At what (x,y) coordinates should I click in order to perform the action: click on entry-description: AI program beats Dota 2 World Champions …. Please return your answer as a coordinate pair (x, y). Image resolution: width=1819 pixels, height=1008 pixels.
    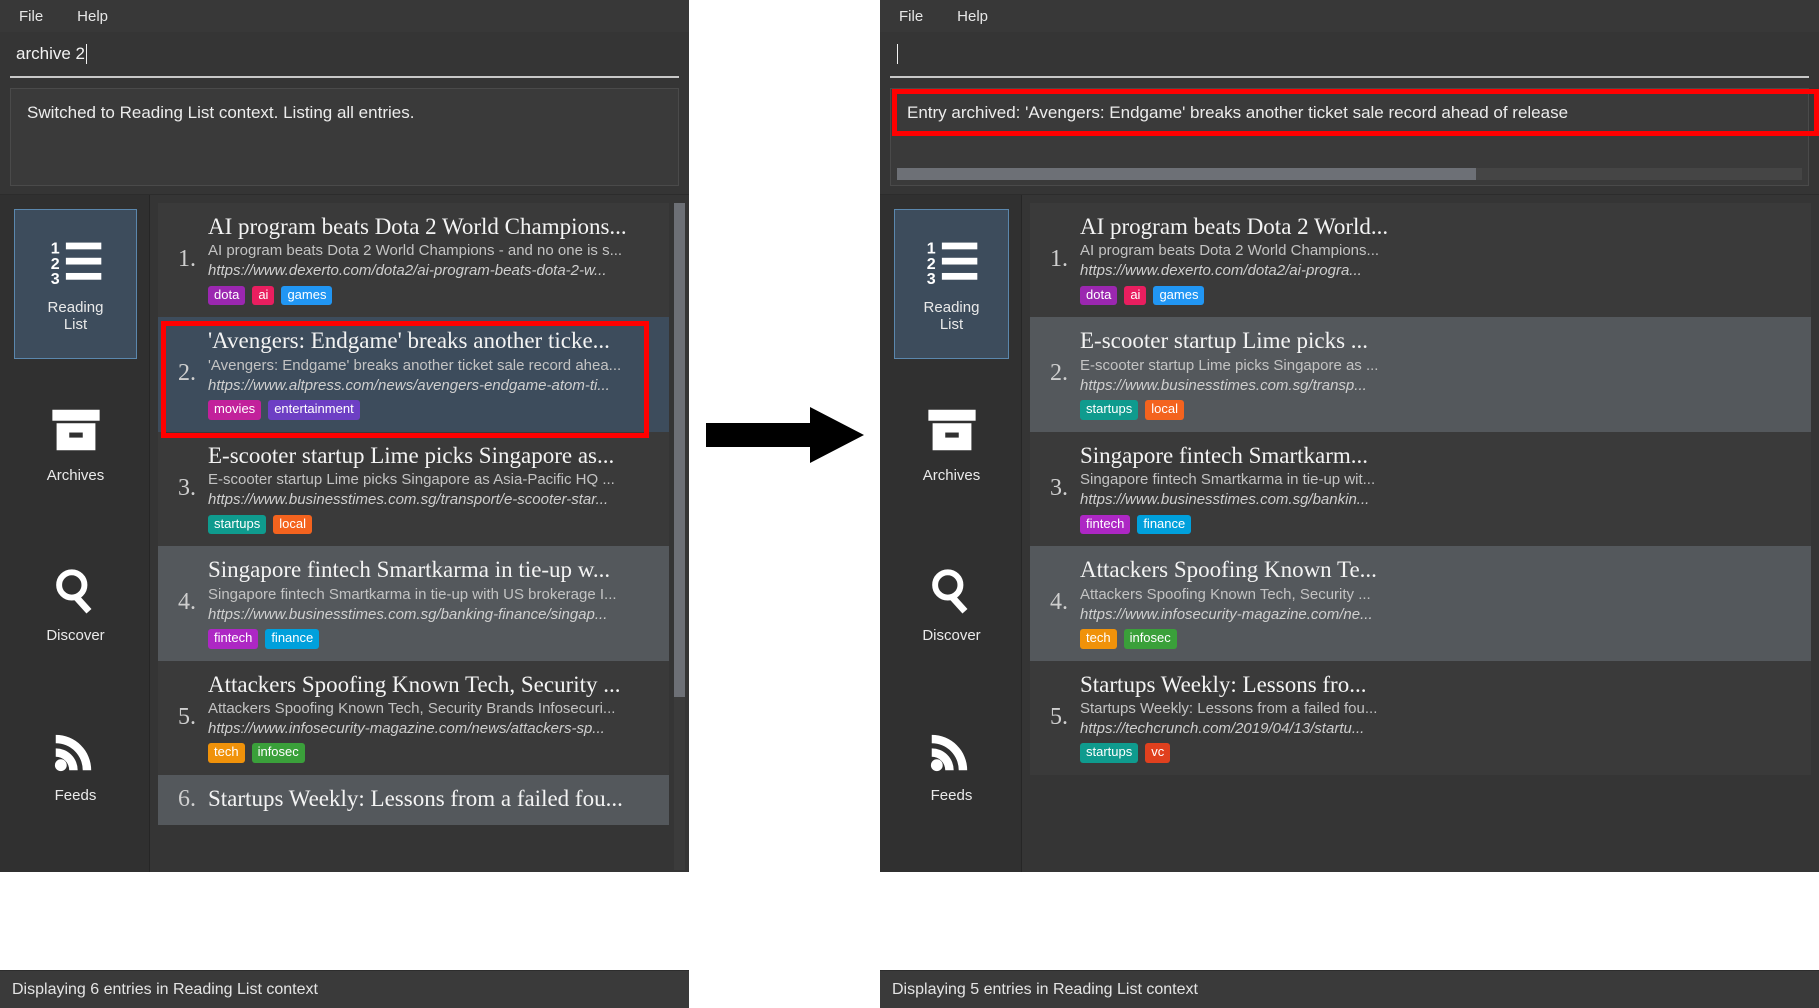
    Looking at the image, I should click on (415, 251).